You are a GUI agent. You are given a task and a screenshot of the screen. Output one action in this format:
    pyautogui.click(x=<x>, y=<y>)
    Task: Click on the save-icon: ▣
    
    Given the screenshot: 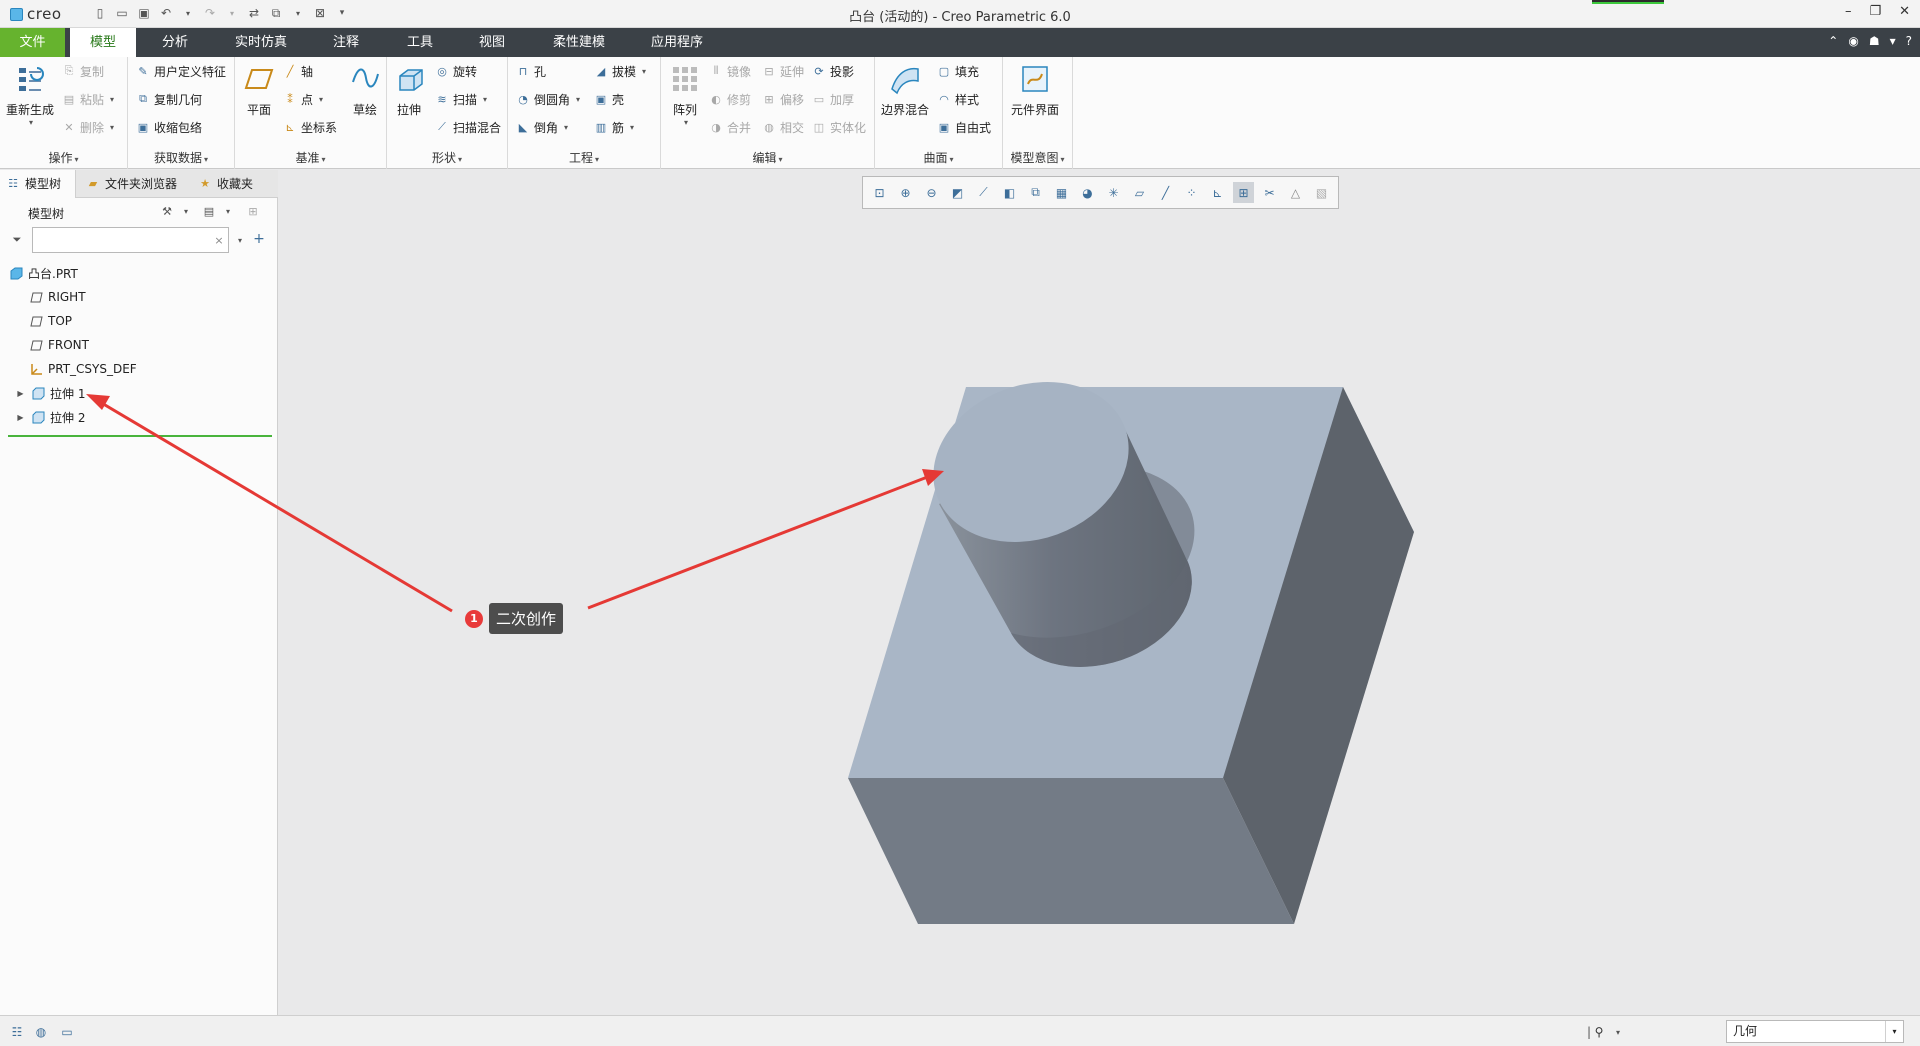 What is the action you would take?
    pyautogui.click(x=144, y=13)
    